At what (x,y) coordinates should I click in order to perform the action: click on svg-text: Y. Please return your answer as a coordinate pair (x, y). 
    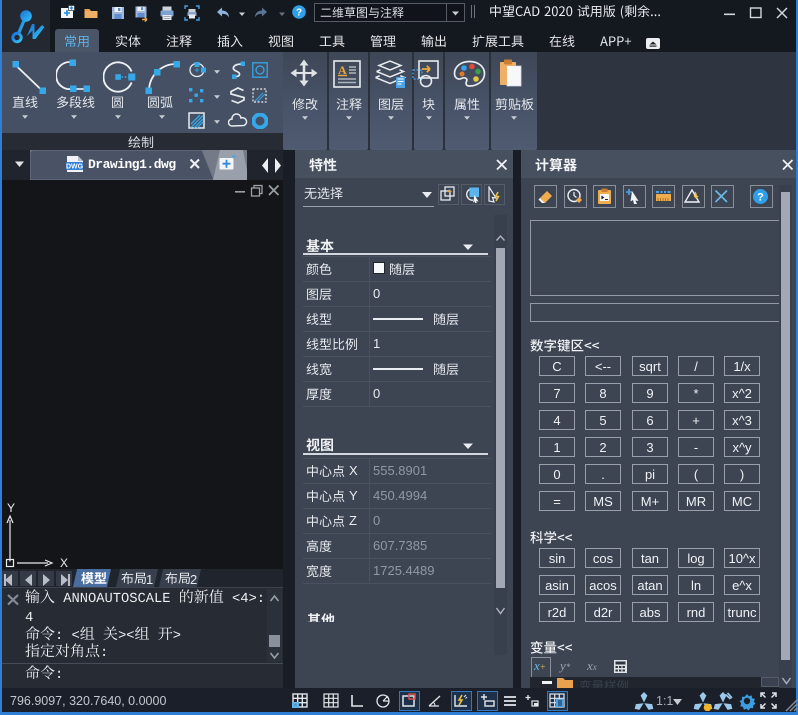
    Looking at the image, I should click on (11, 508).